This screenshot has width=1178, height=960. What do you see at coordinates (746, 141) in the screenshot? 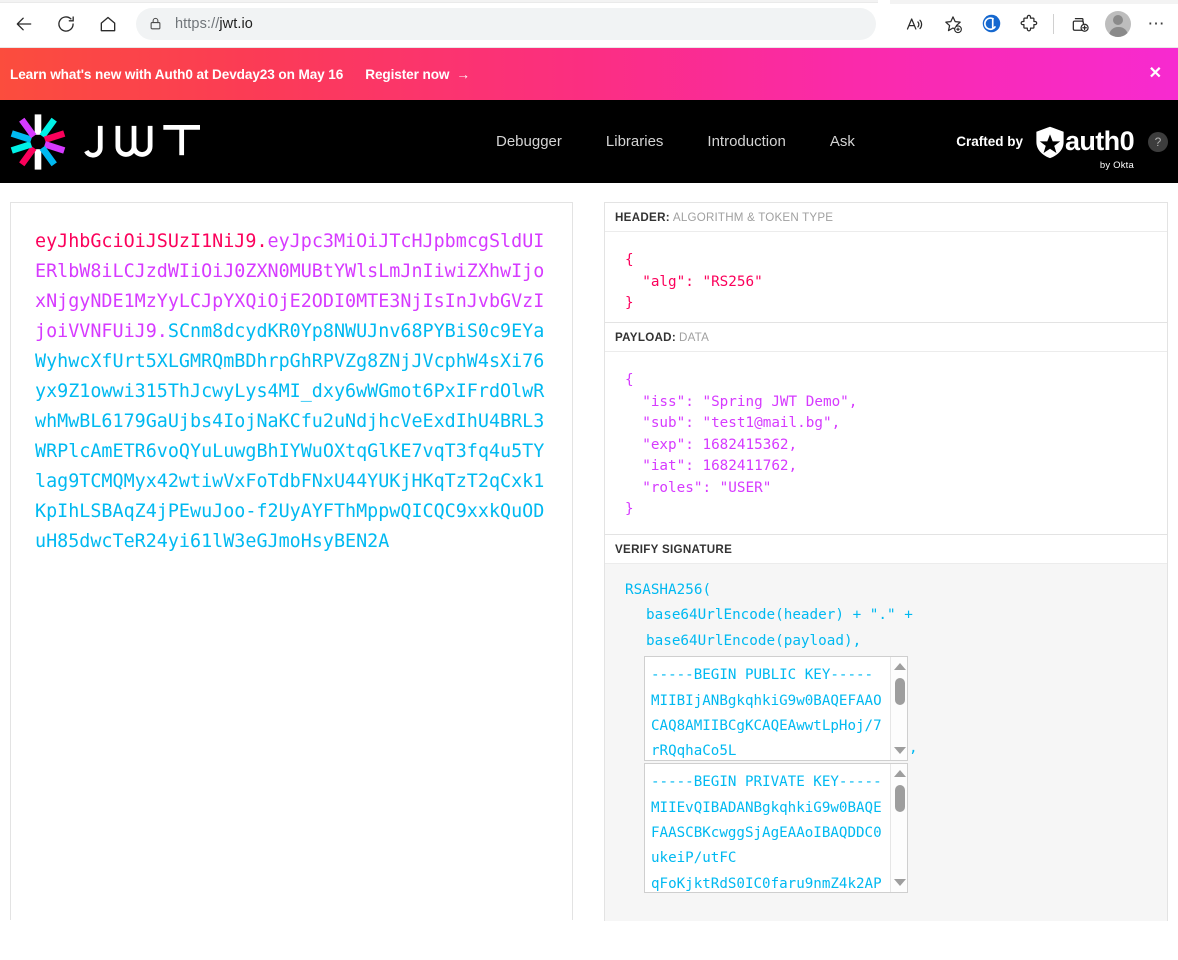
I see `nav-item-introduction: Introduction` at bounding box center [746, 141].